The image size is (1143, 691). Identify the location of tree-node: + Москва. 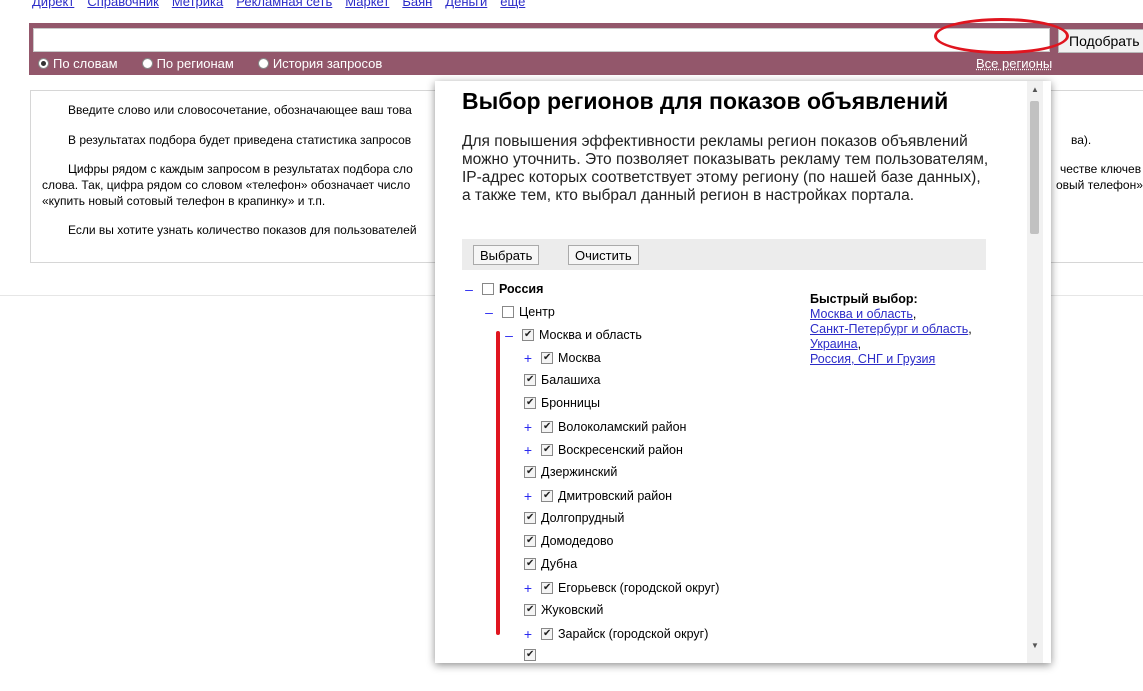
(561, 358).